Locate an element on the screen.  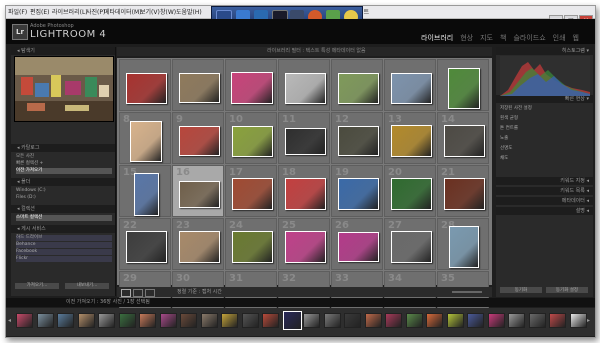
grid-cell: 28 is located at coordinates (463, 244).